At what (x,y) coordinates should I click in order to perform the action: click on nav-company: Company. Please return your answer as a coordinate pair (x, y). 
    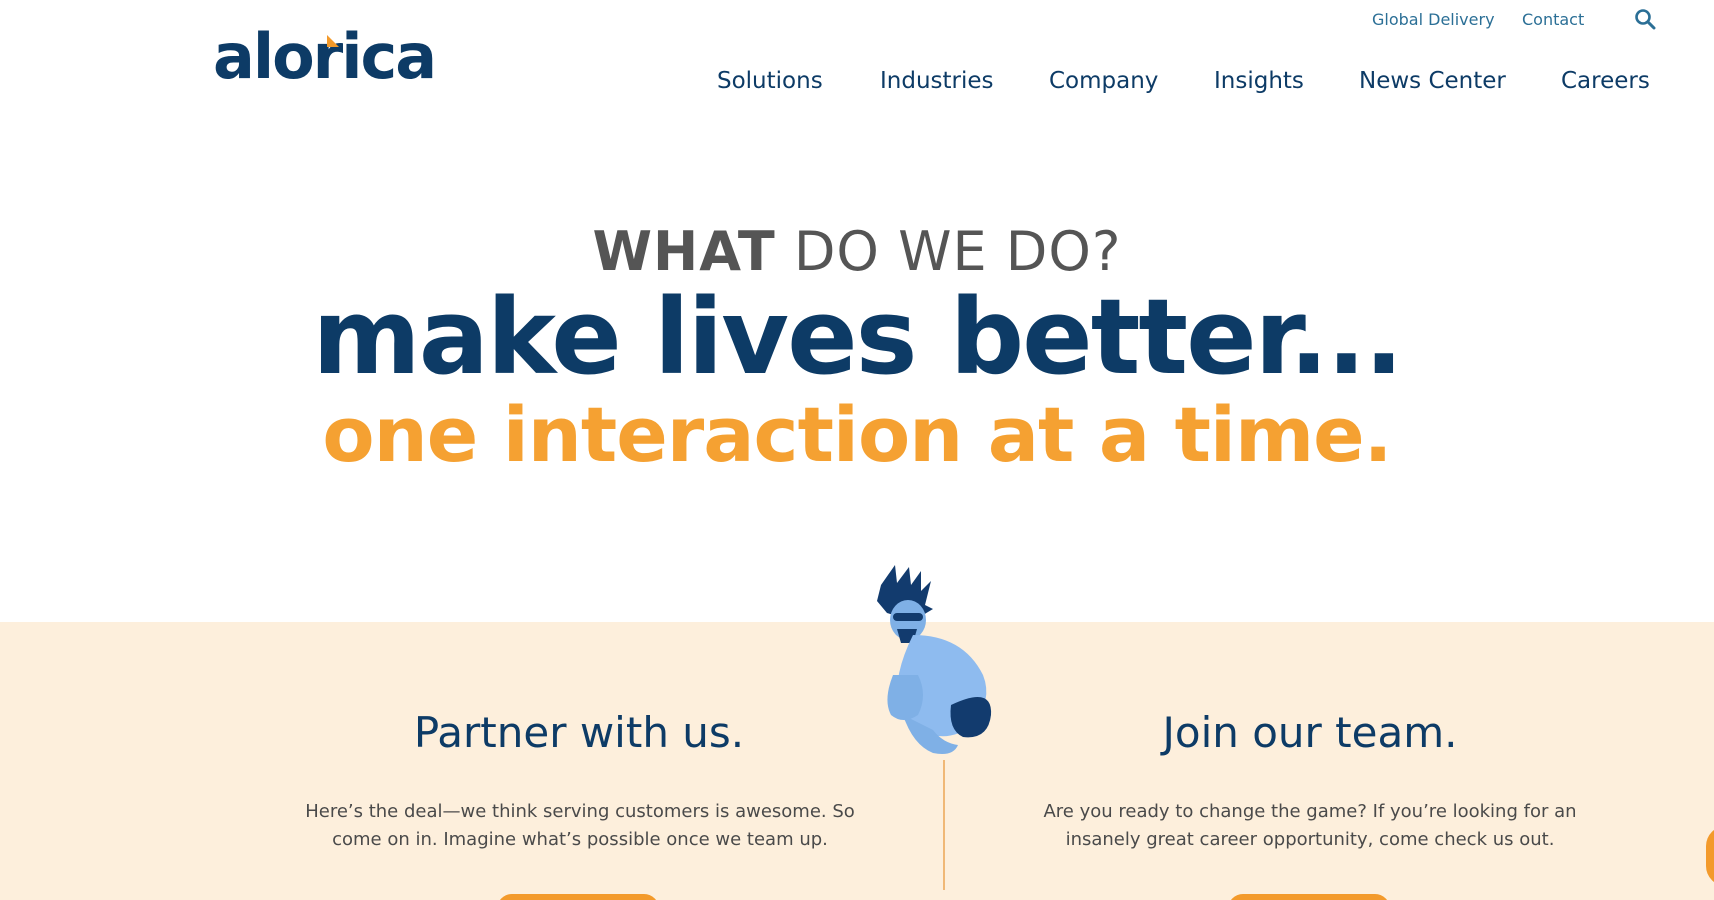
    Looking at the image, I should click on (1103, 81).